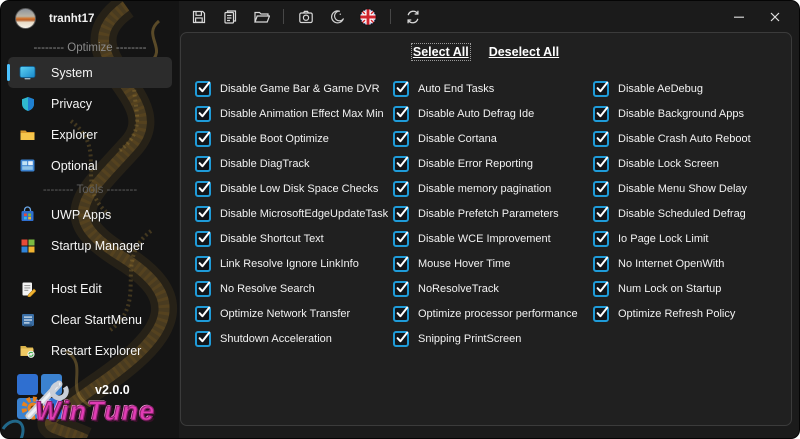  I want to click on tweak-checkbox-item: Disable AeDebug, so click(672, 88).